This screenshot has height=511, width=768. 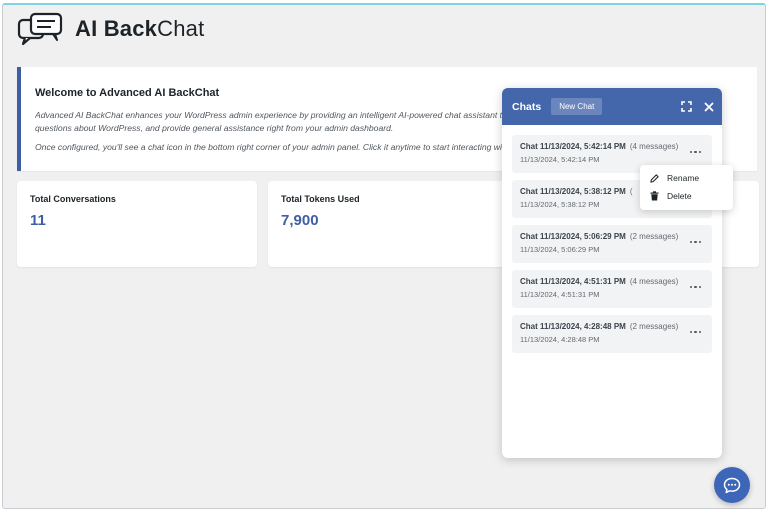 What do you see at coordinates (560, 249) in the screenshot?
I see `chat-item-date: 11/13/2024, 5:06:29 PM` at bounding box center [560, 249].